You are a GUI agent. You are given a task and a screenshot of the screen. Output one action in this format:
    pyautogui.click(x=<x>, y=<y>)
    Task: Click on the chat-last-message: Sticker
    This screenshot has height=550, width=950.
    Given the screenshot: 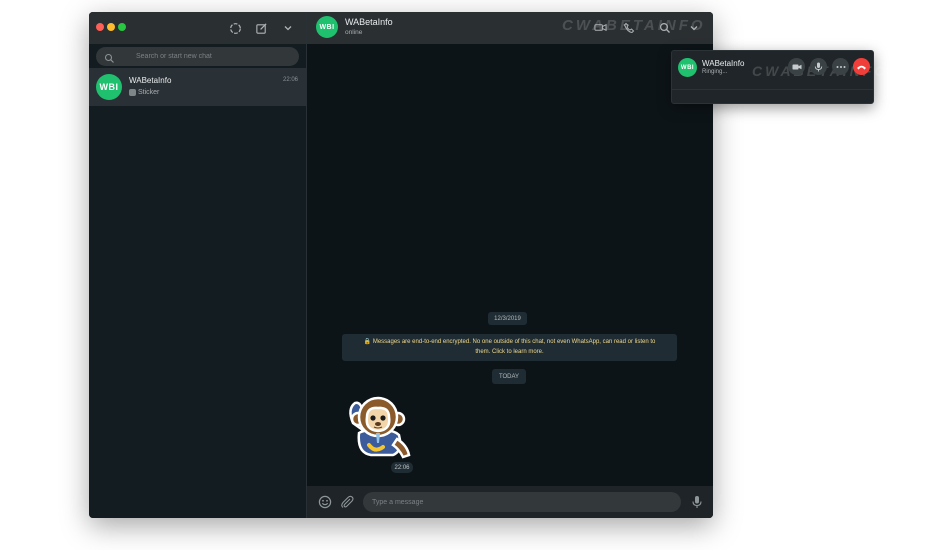 What is the action you would take?
    pyautogui.click(x=144, y=92)
    